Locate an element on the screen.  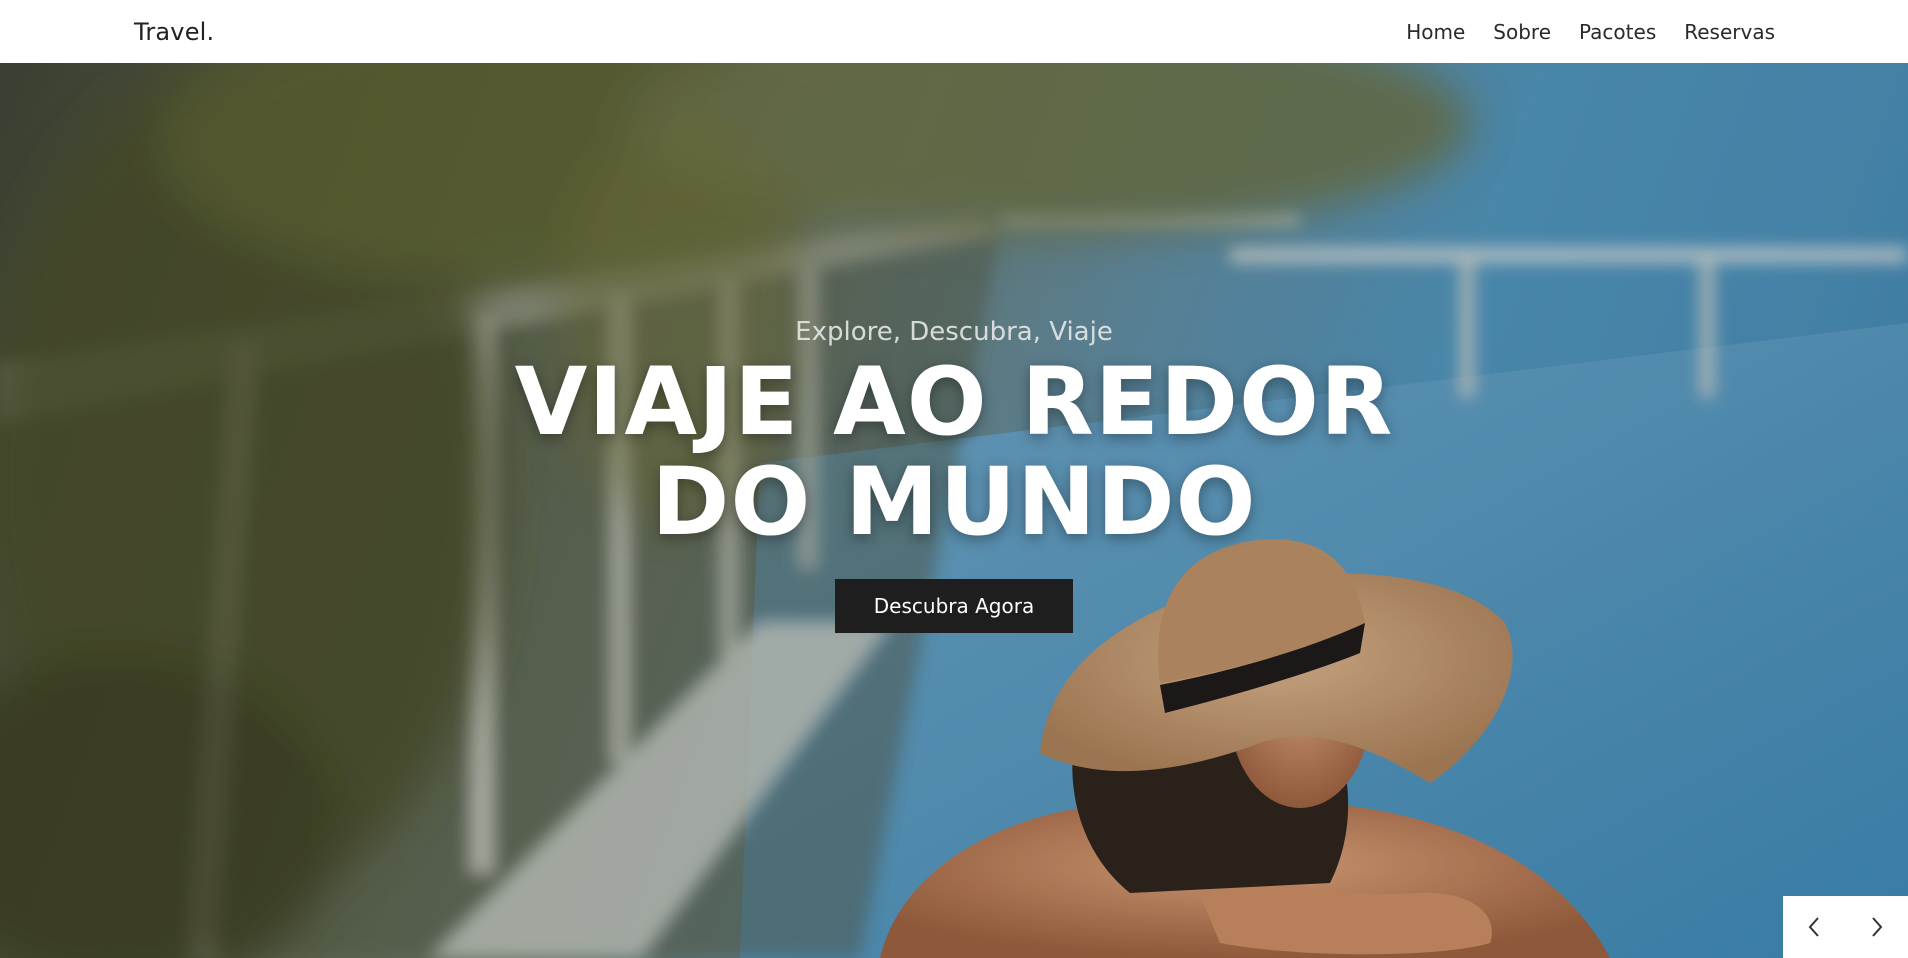
hero-title: VIAJE AO REDOR DO MUNDO is located at coordinates (954, 452).